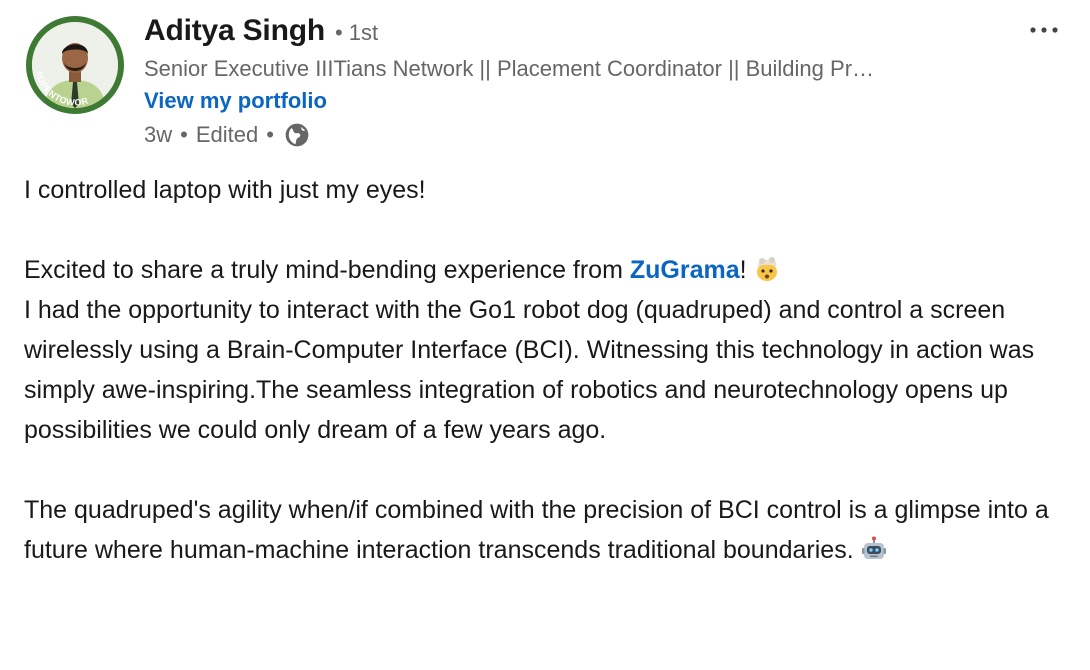 The height and width of the screenshot is (670, 1090). What do you see at coordinates (234, 31) in the screenshot?
I see `author-name: Aditya Singh` at bounding box center [234, 31].